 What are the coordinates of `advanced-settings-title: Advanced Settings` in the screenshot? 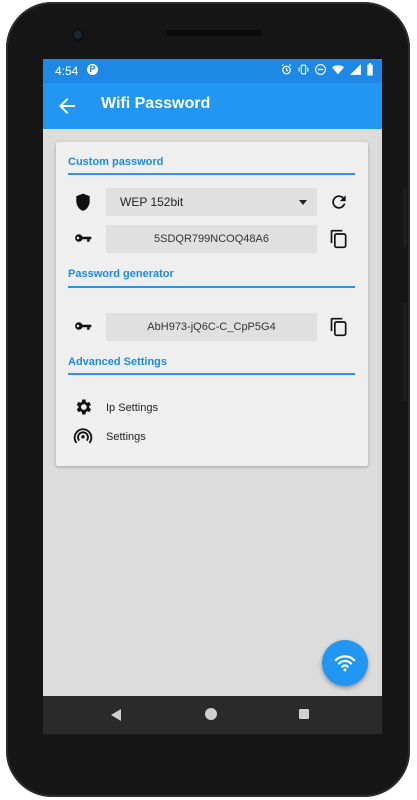 It's located at (118, 362).